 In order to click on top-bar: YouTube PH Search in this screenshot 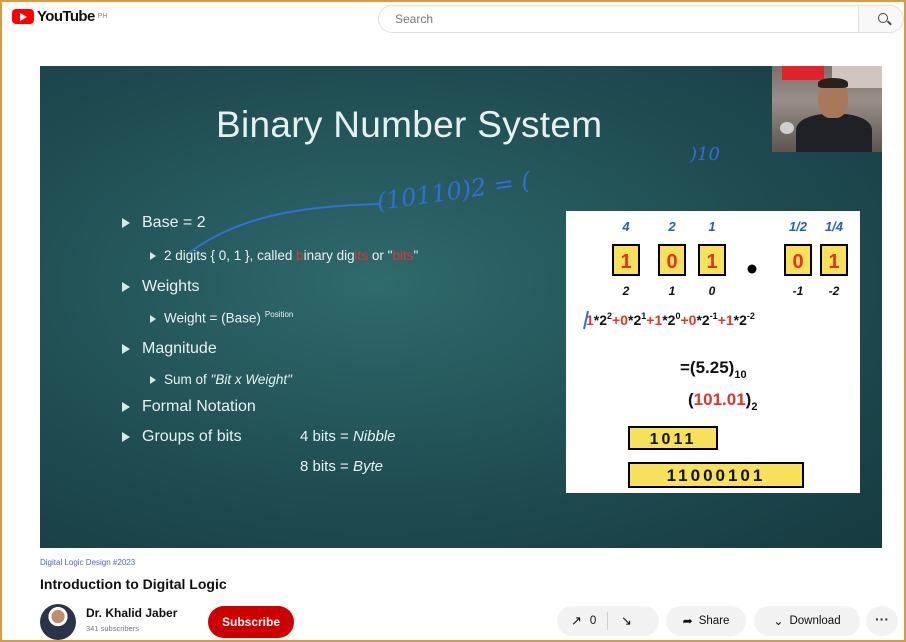, I will do `click(453, 20)`.